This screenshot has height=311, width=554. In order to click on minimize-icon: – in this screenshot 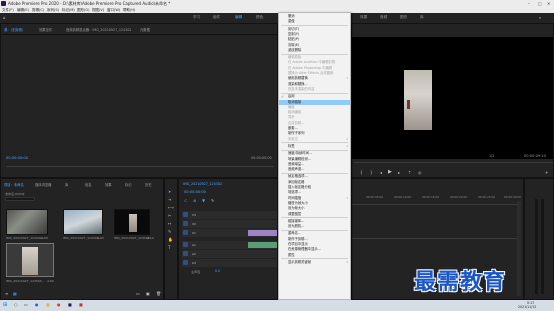, I will do `click(529, 3)`.